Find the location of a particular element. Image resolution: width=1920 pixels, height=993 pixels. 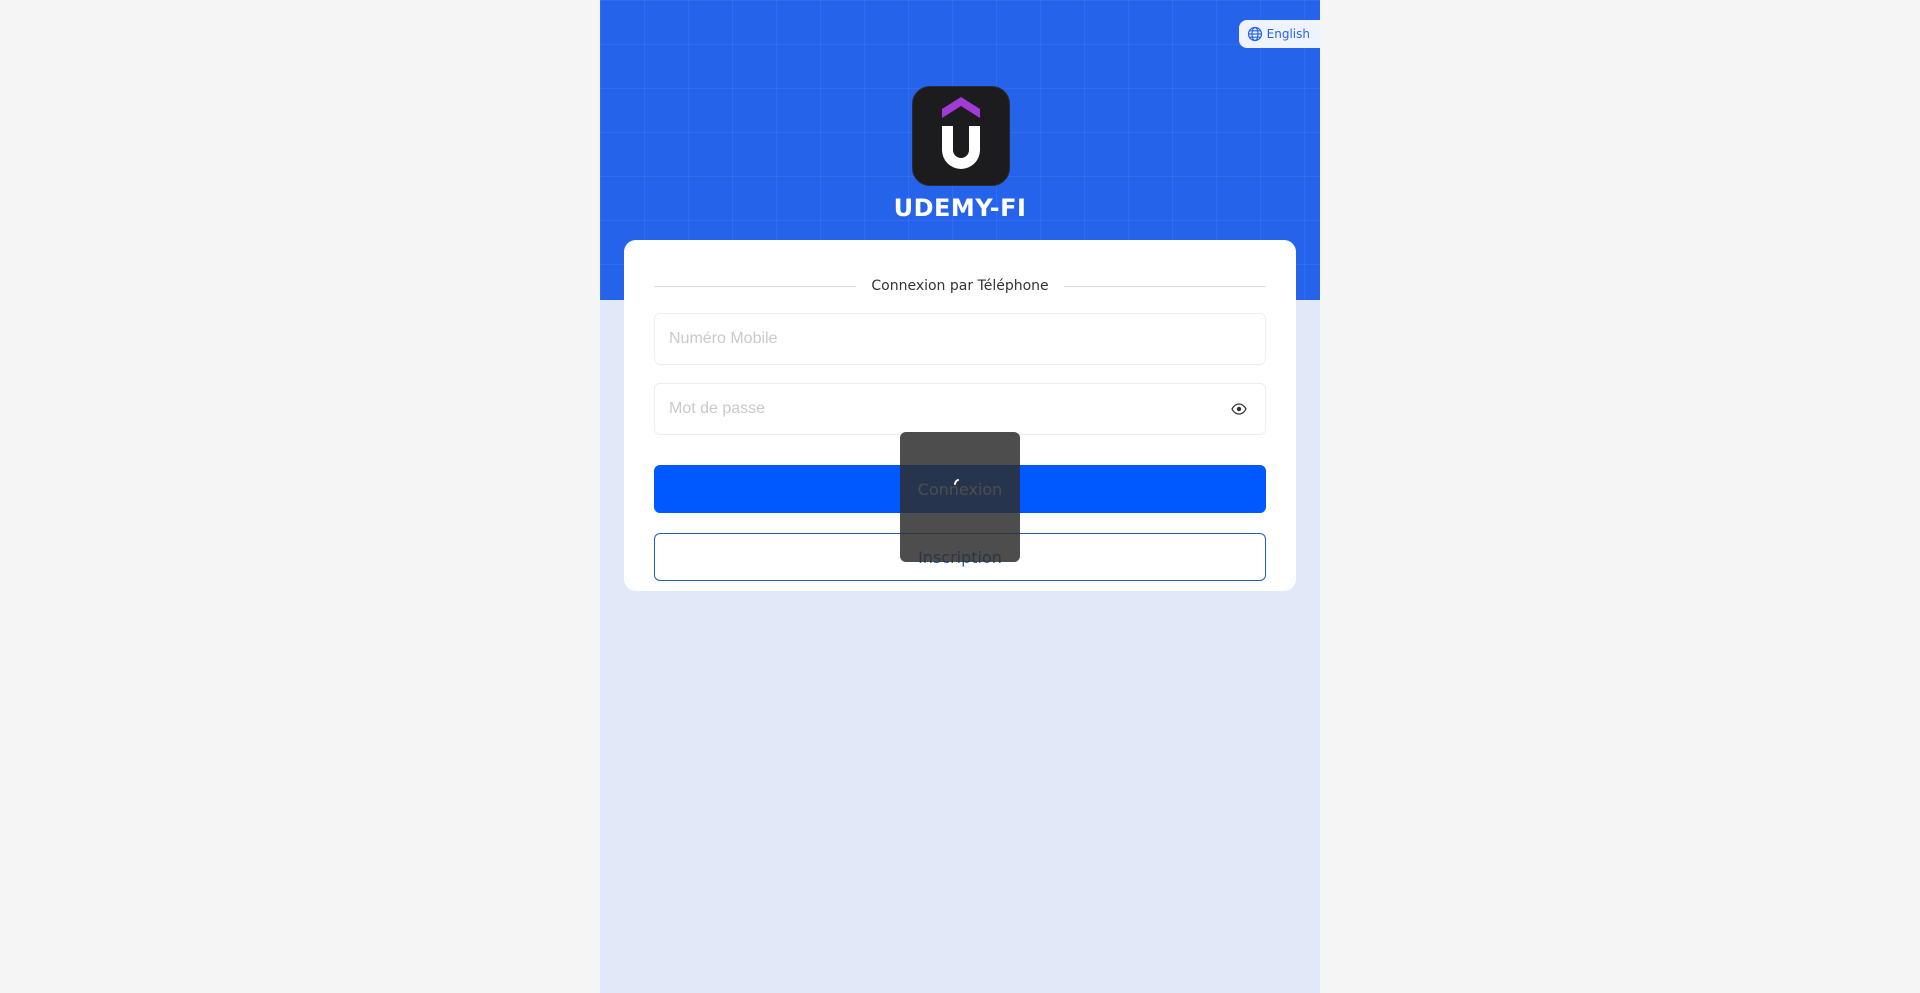

brand-name: UDEMY-FI is located at coordinates (960, 208).